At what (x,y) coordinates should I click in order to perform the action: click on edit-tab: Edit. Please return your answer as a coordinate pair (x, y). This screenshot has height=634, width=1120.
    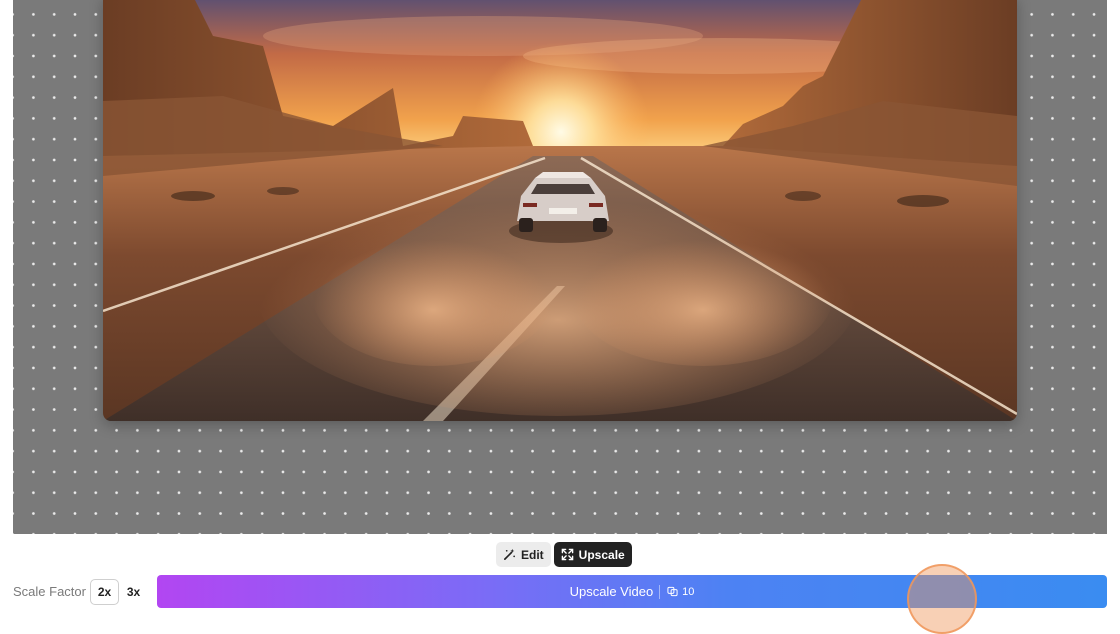
    Looking at the image, I should click on (523, 554).